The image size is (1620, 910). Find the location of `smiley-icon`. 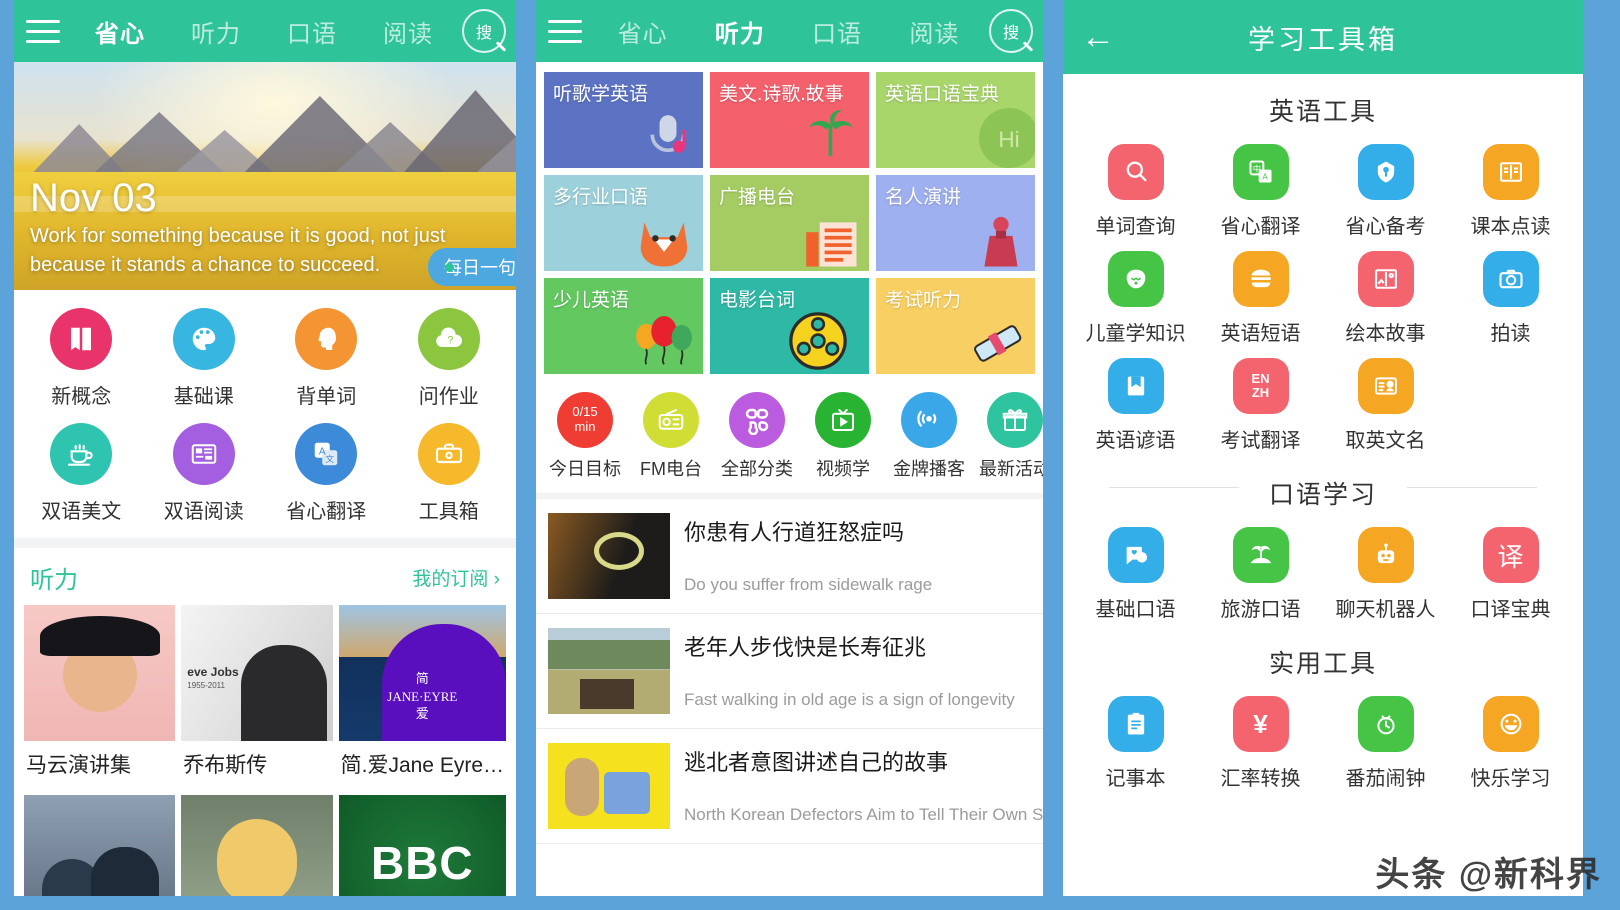

smiley-icon is located at coordinates (1510, 724).